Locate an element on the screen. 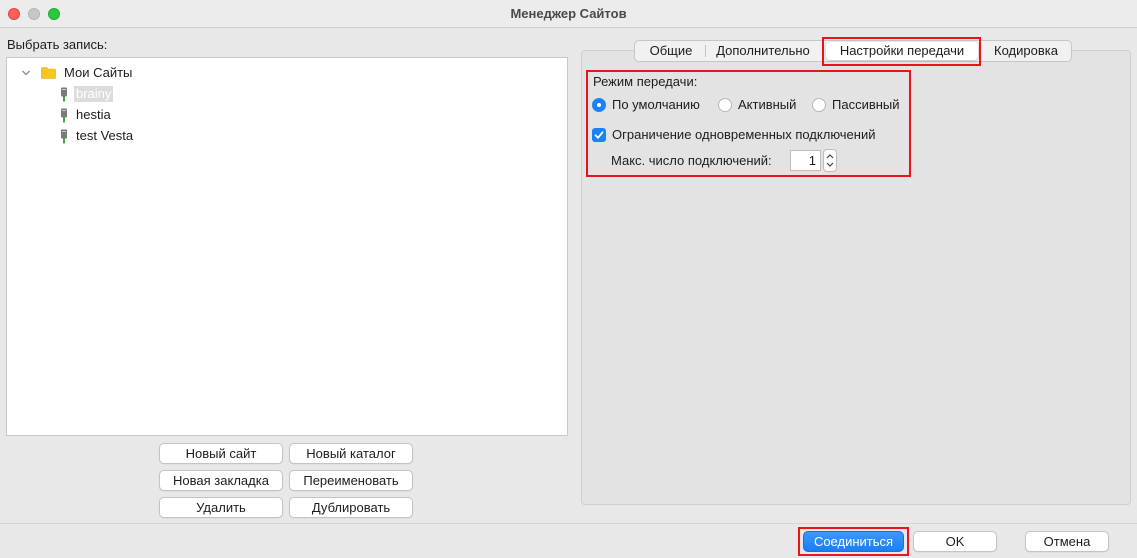 The image size is (1137, 558). tree-item-brainy: brainy is located at coordinates (87, 94).